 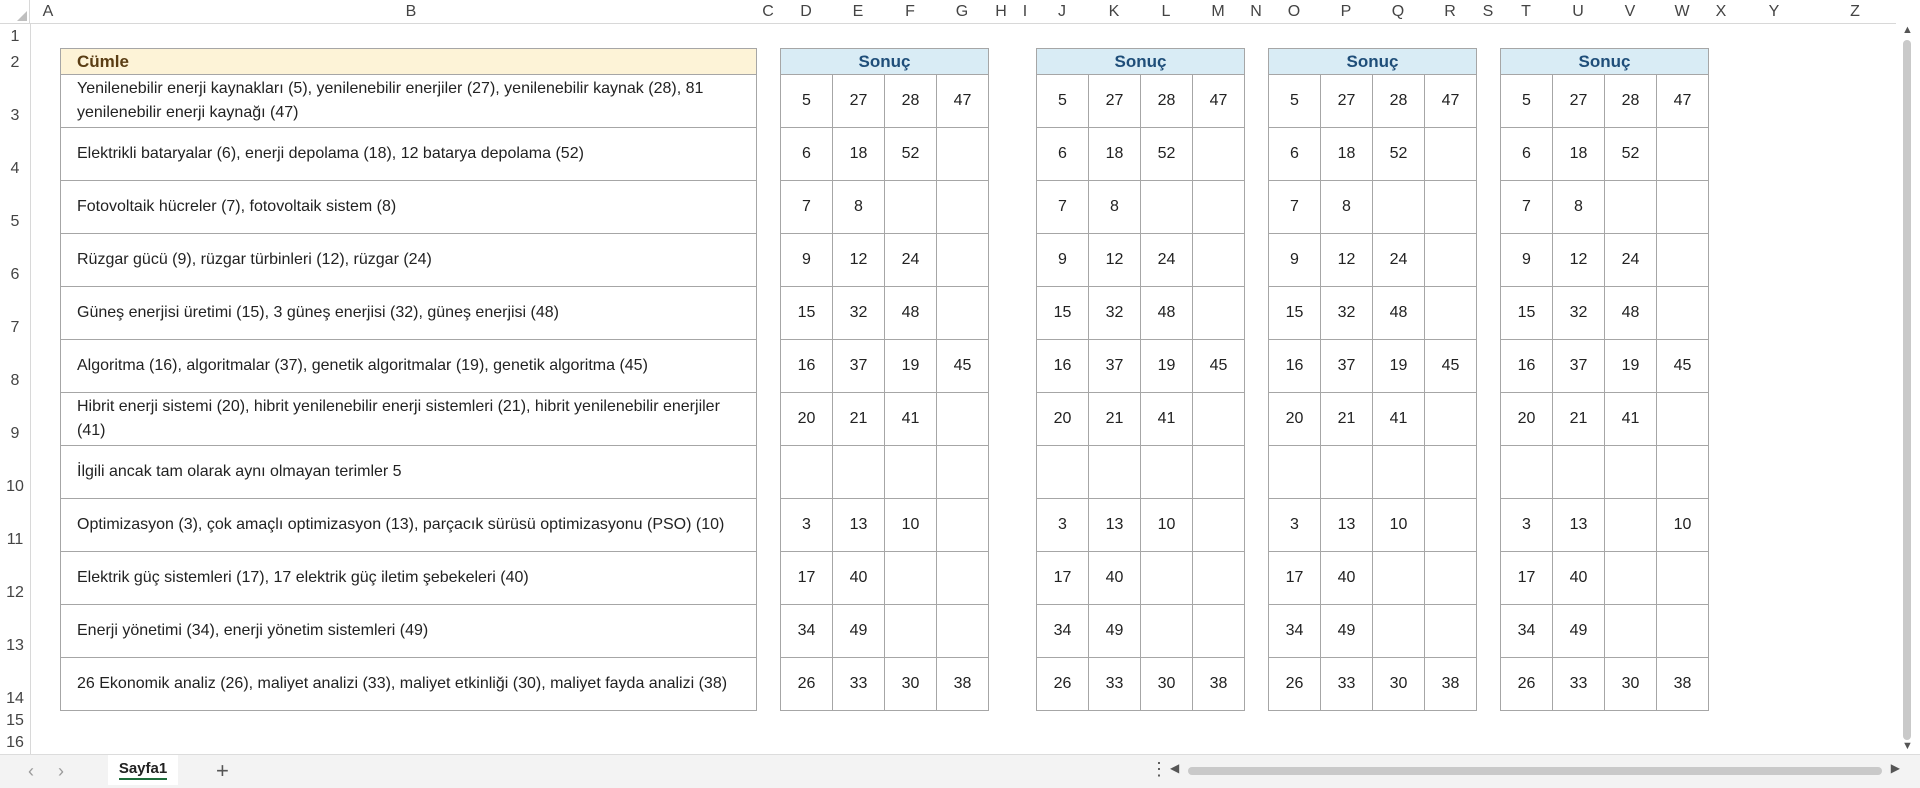 I want to click on scroll-left-icon: ◀, so click(x=1174, y=768).